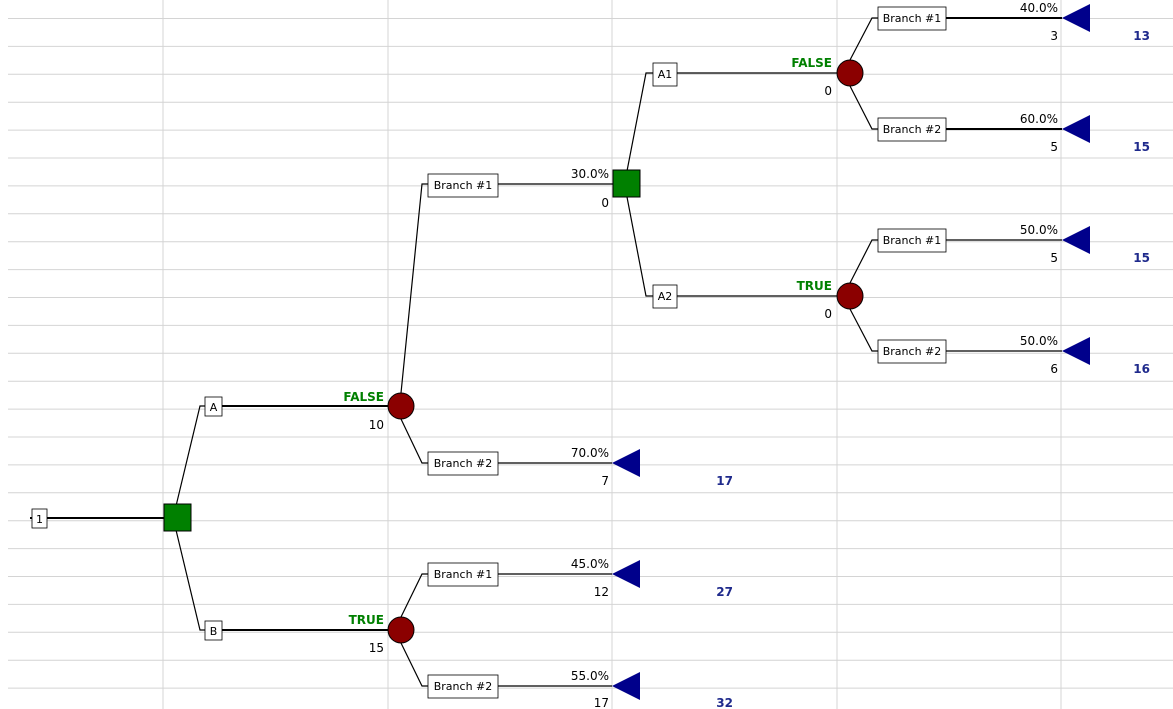  What do you see at coordinates (1141, 258) in the screenshot?
I see `payoff-A2-branch1: 15` at bounding box center [1141, 258].